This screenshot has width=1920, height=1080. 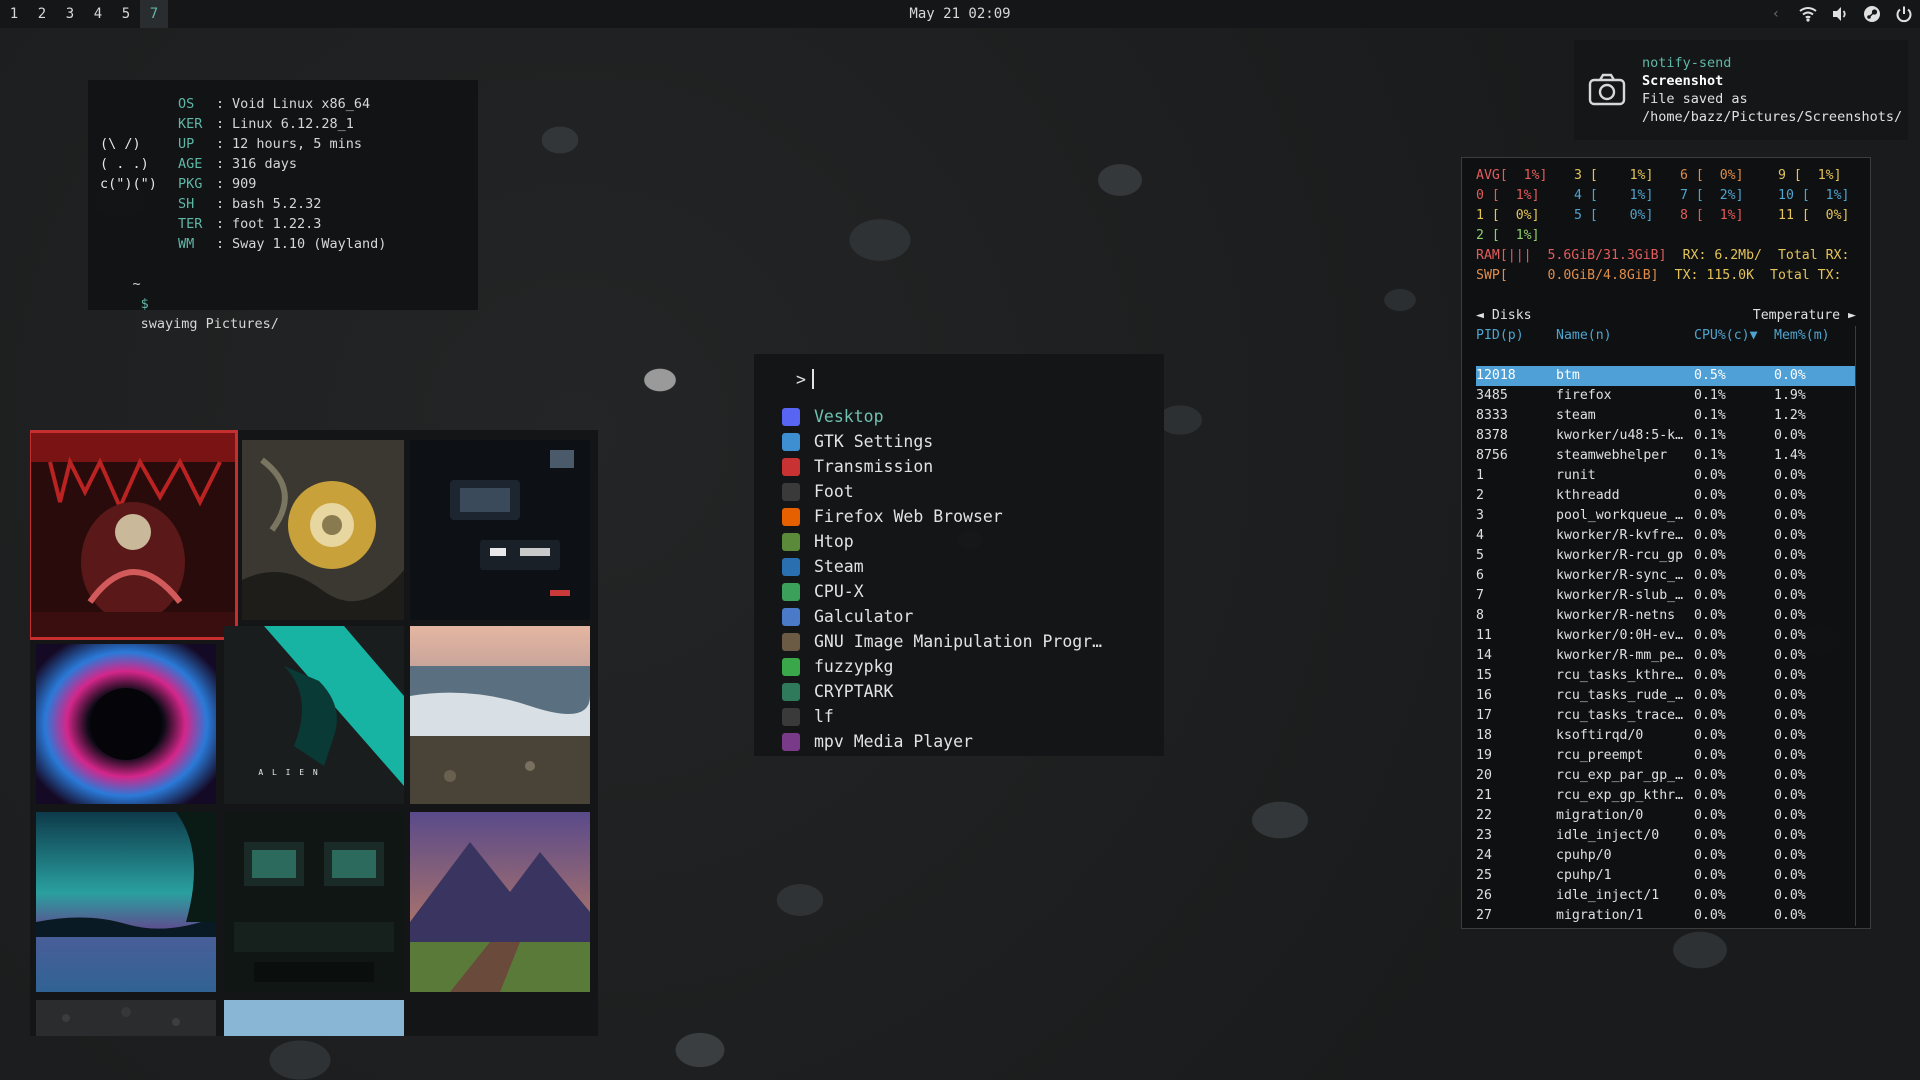 I want to click on table-row: 5 kworker/R-rcu_gp 0.0% 0.0%, so click(x=1665, y=556).